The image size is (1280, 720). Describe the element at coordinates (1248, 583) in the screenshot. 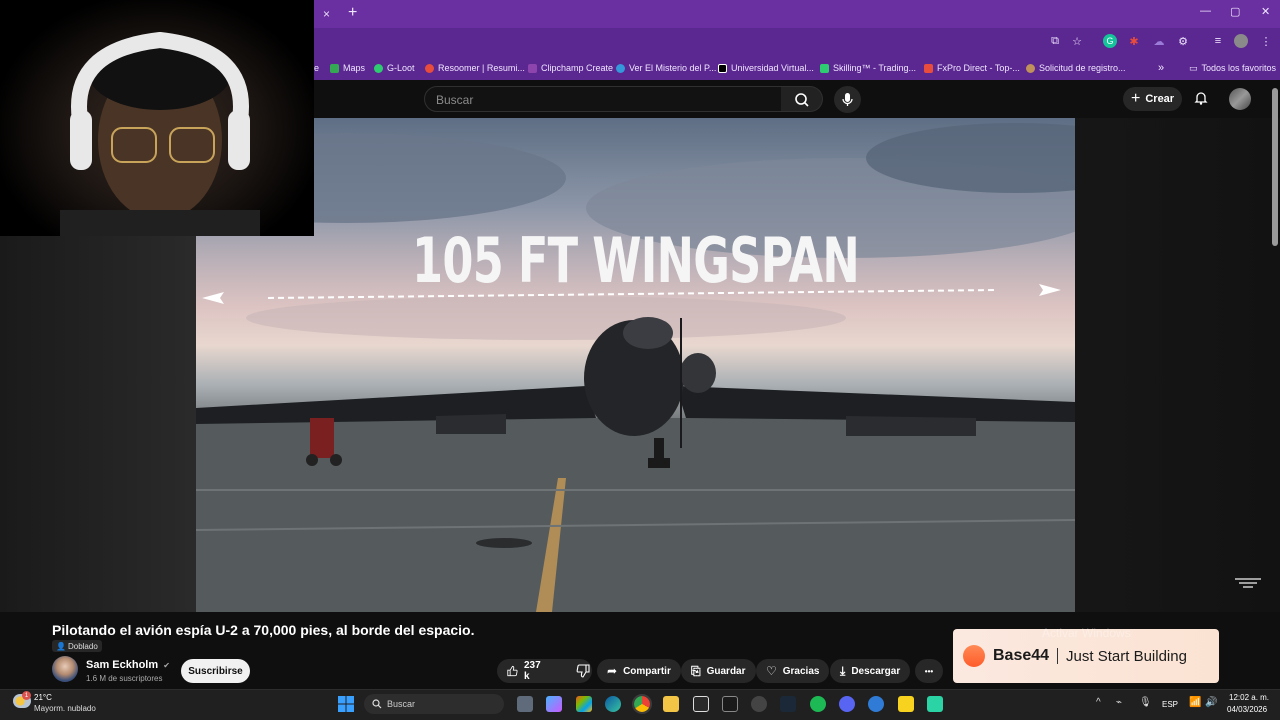

I see `channel-watermark-icon` at that location.